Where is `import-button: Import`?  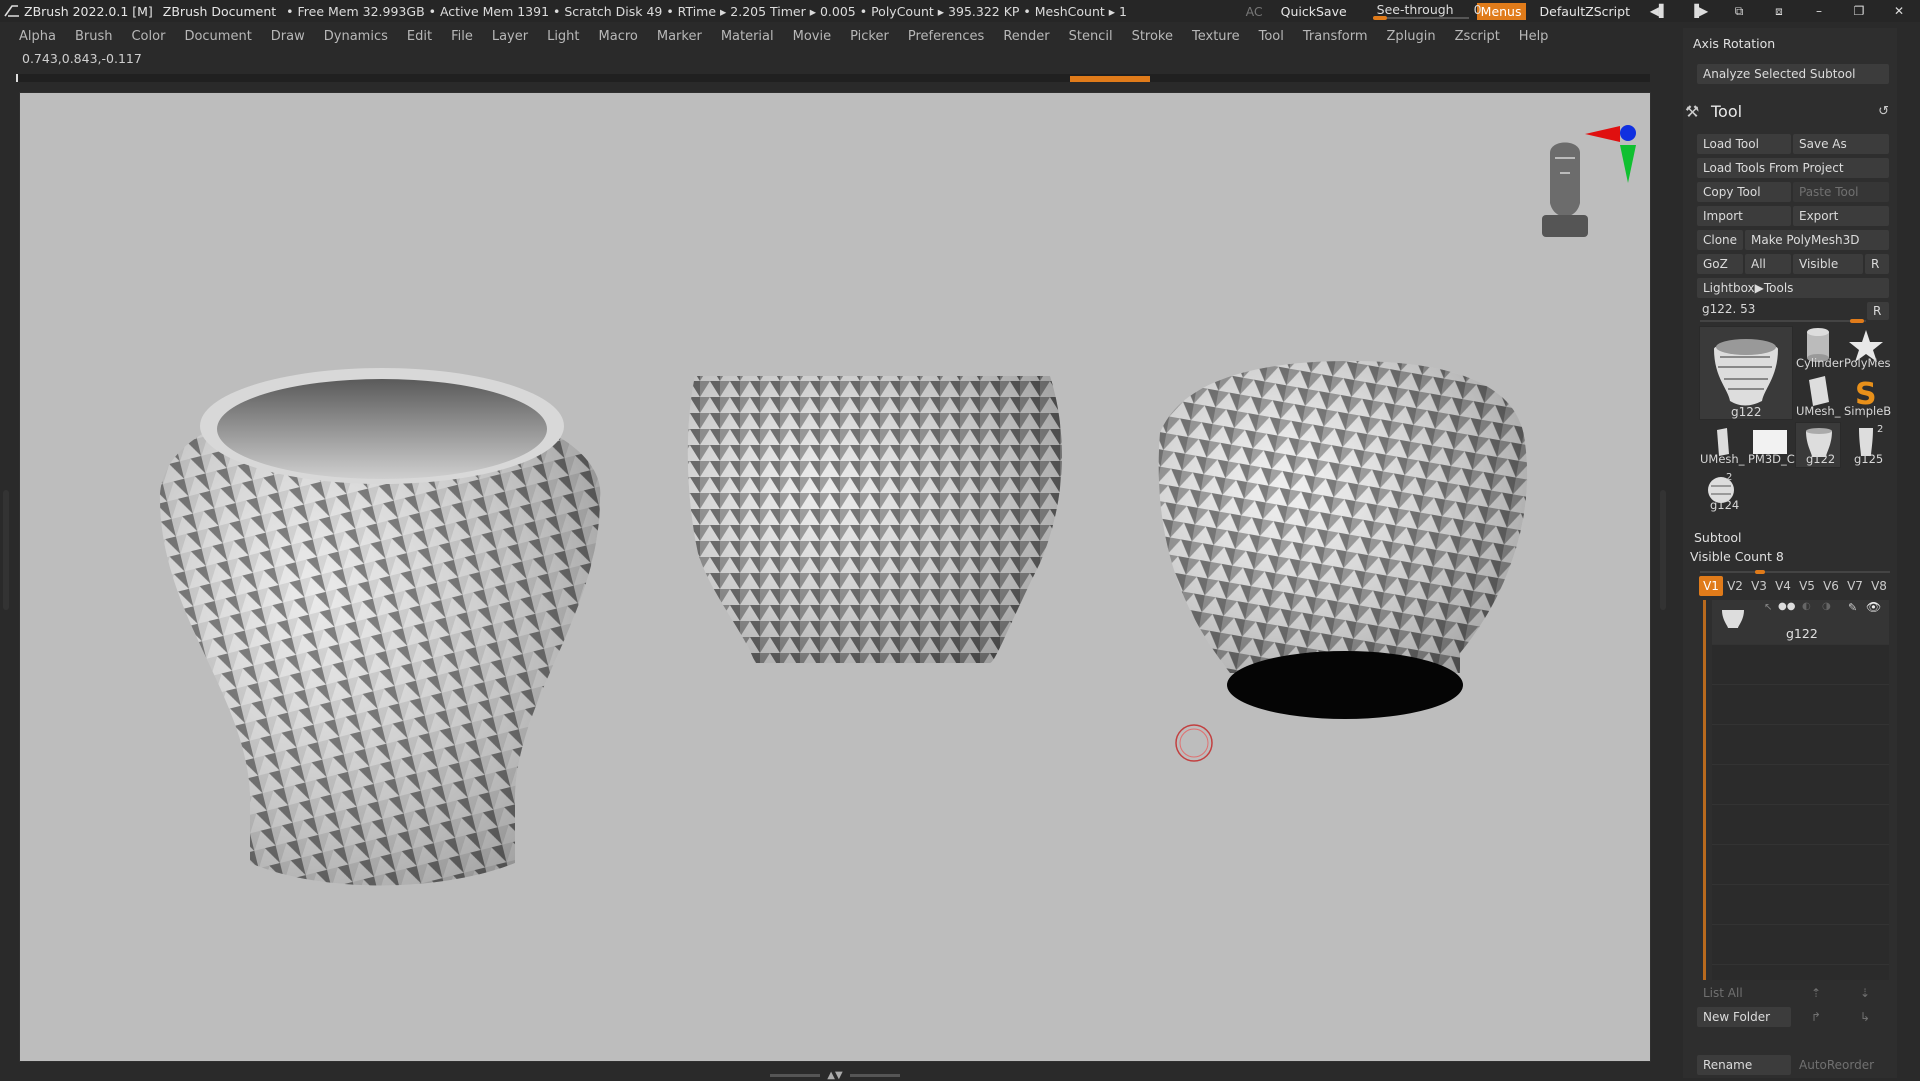
import-button: Import is located at coordinates (1744, 216).